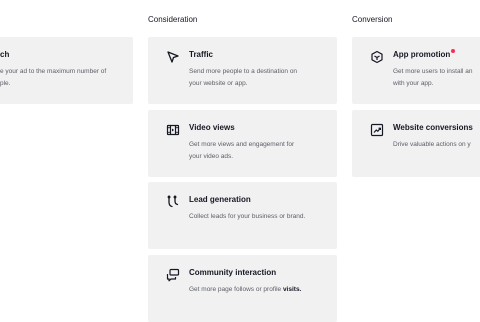 This screenshot has height=322, width=480. Describe the element at coordinates (377, 130) in the screenshot. I see `trend-chart-icon` at that location.